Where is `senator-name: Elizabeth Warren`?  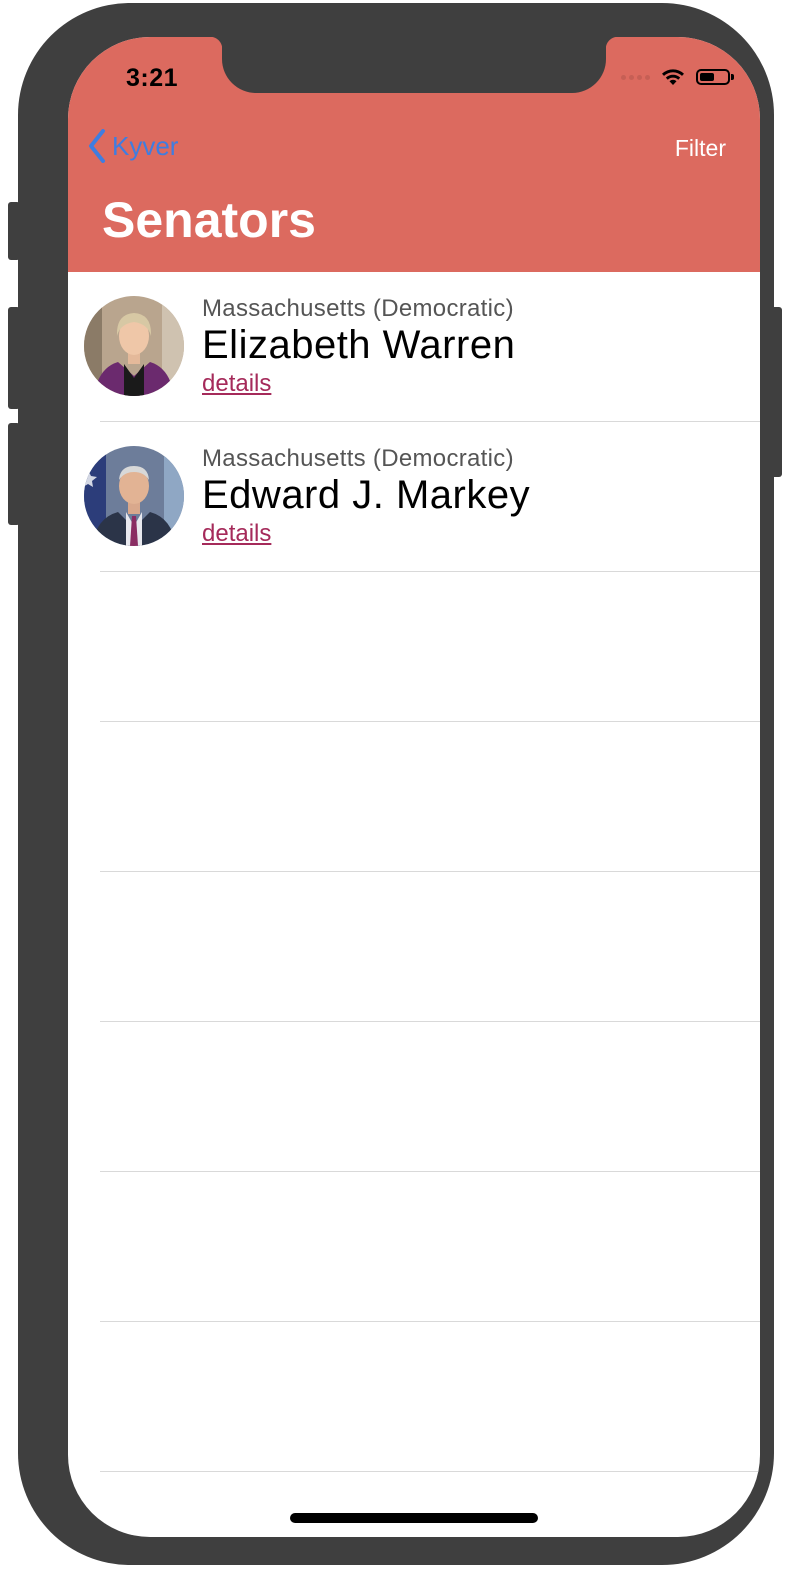 senator-name: Elizabeth Warren is located at coordinates (359, 345).